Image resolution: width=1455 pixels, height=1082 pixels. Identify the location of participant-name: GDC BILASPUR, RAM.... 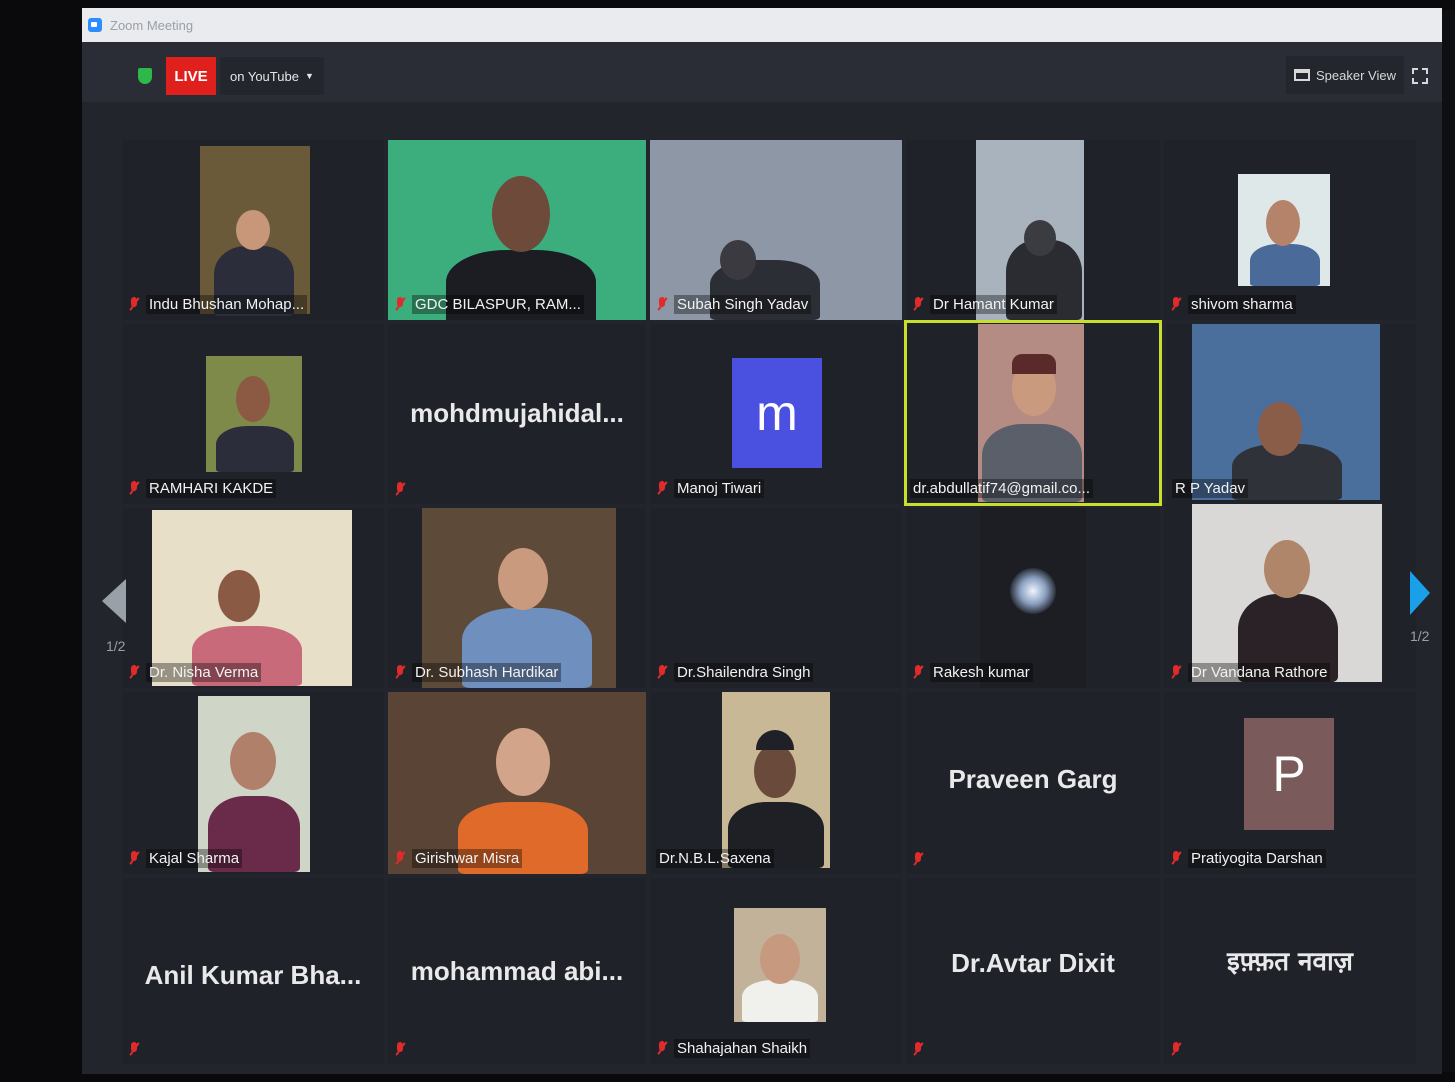
(498, 304).